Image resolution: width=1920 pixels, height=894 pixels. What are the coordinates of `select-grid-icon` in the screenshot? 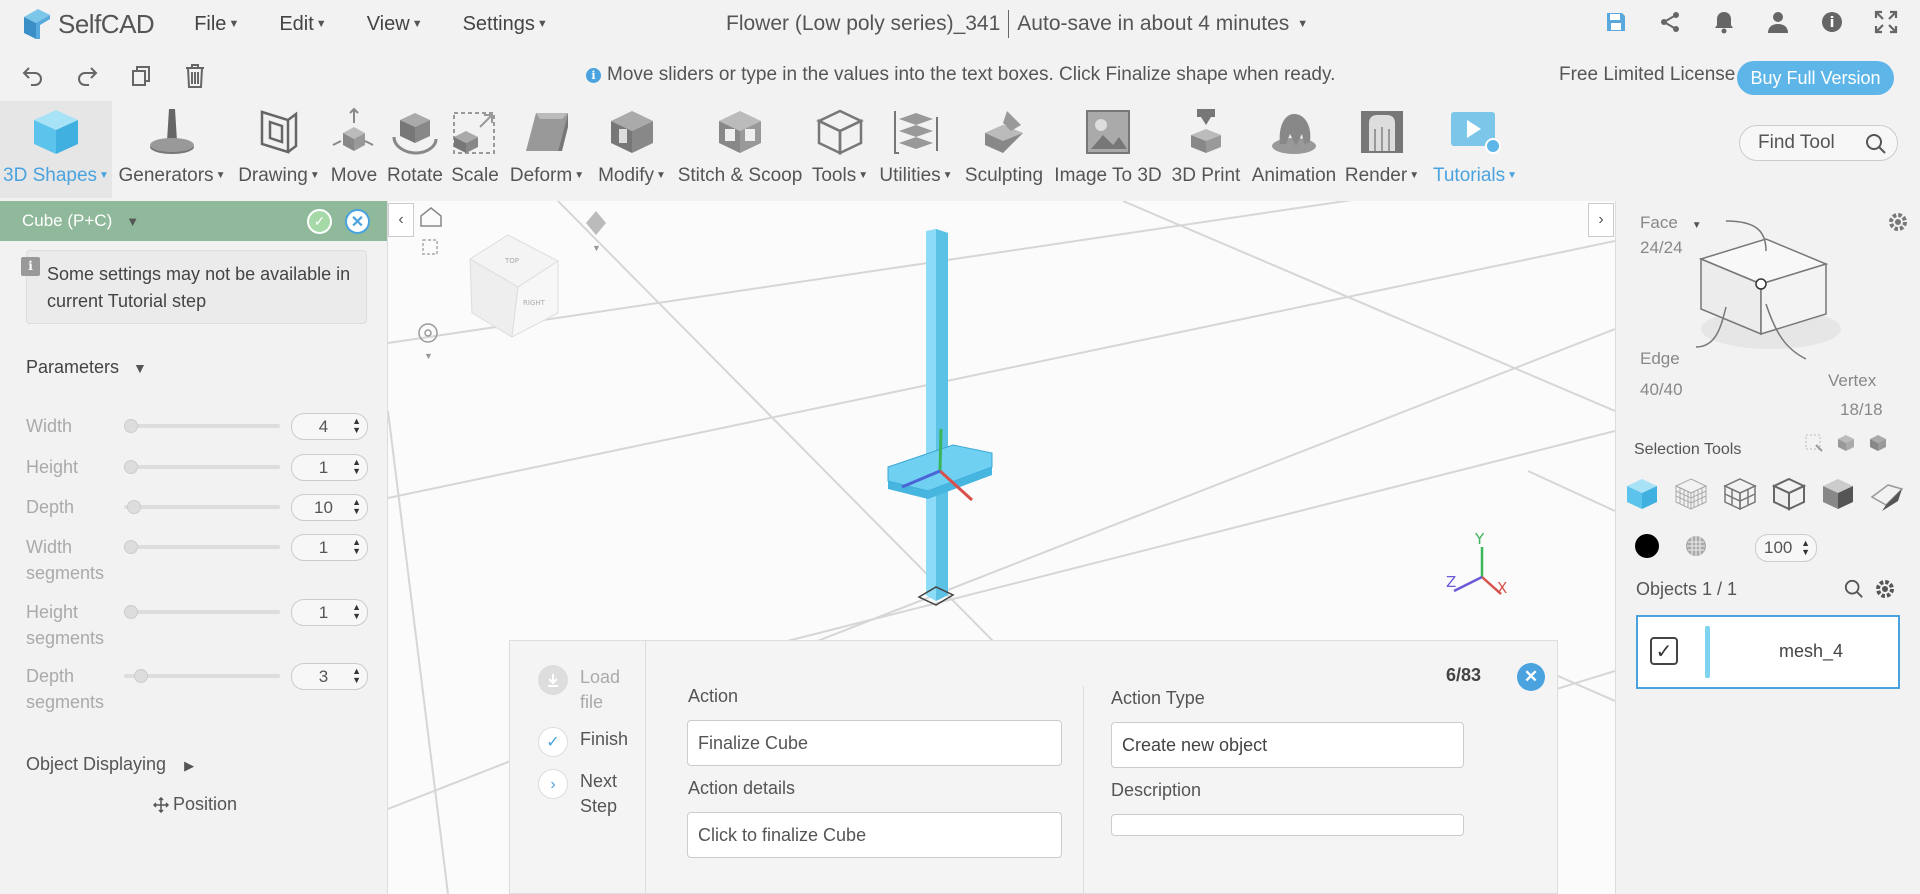 It's located at (1740, 494).